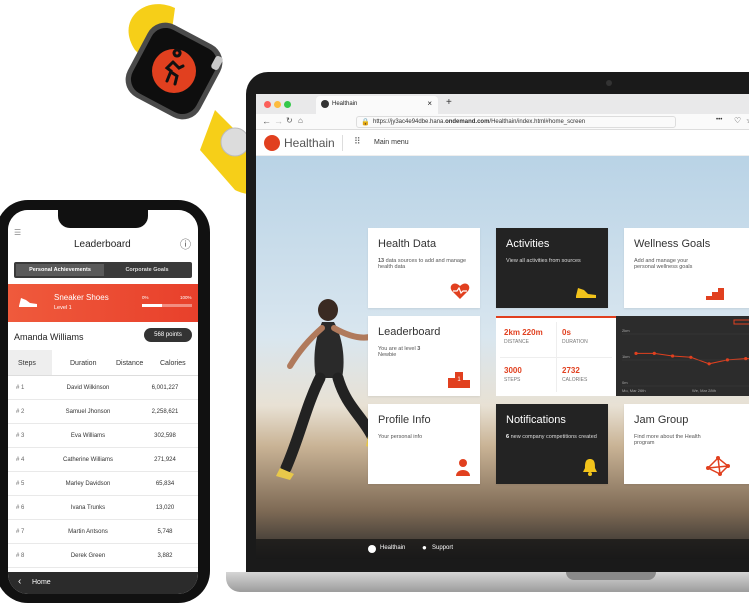 The image size is (749, 603). I want to click on achievement-level: Level 1, so click(63, 308).